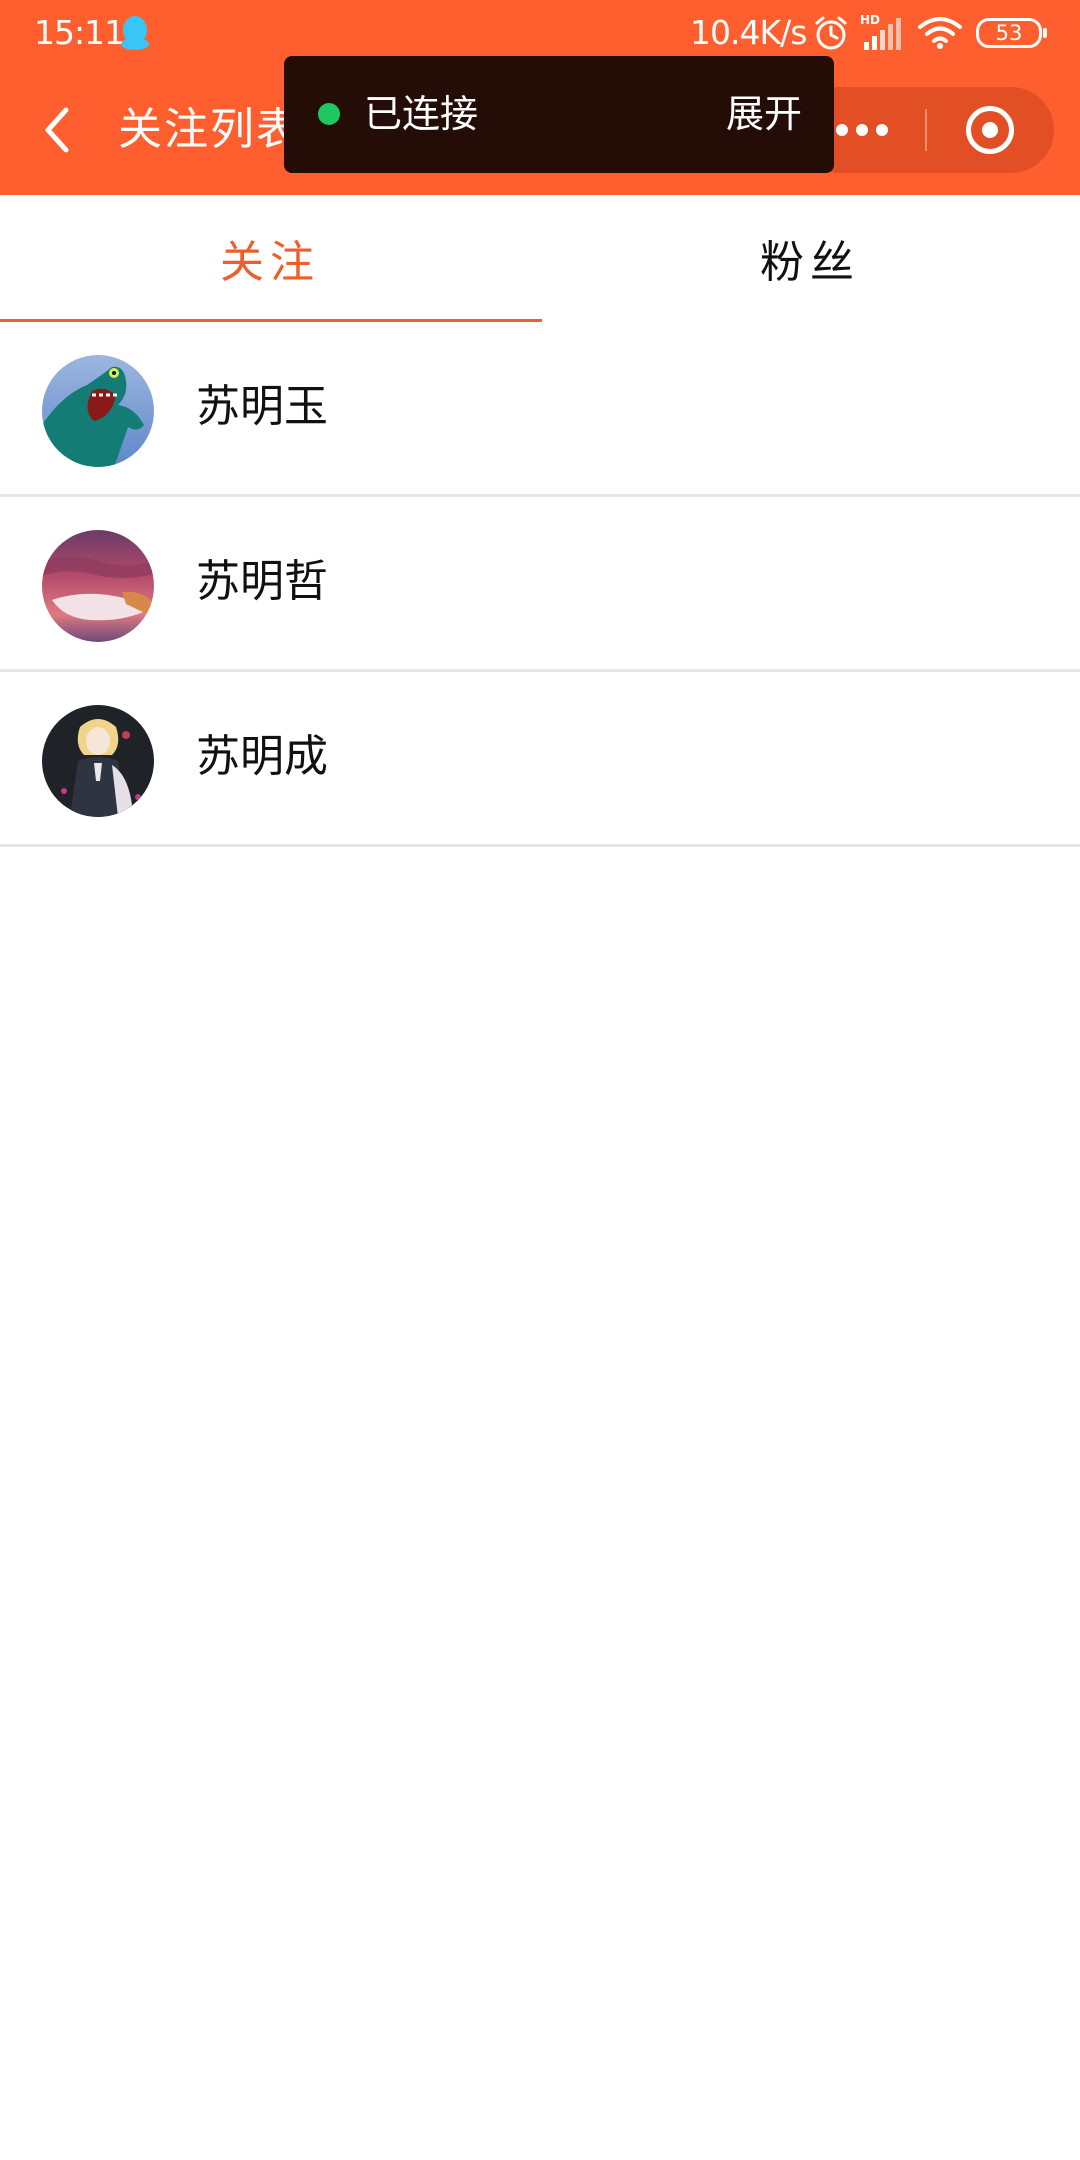  I want to click on wifi-icon, so click(940, 33).